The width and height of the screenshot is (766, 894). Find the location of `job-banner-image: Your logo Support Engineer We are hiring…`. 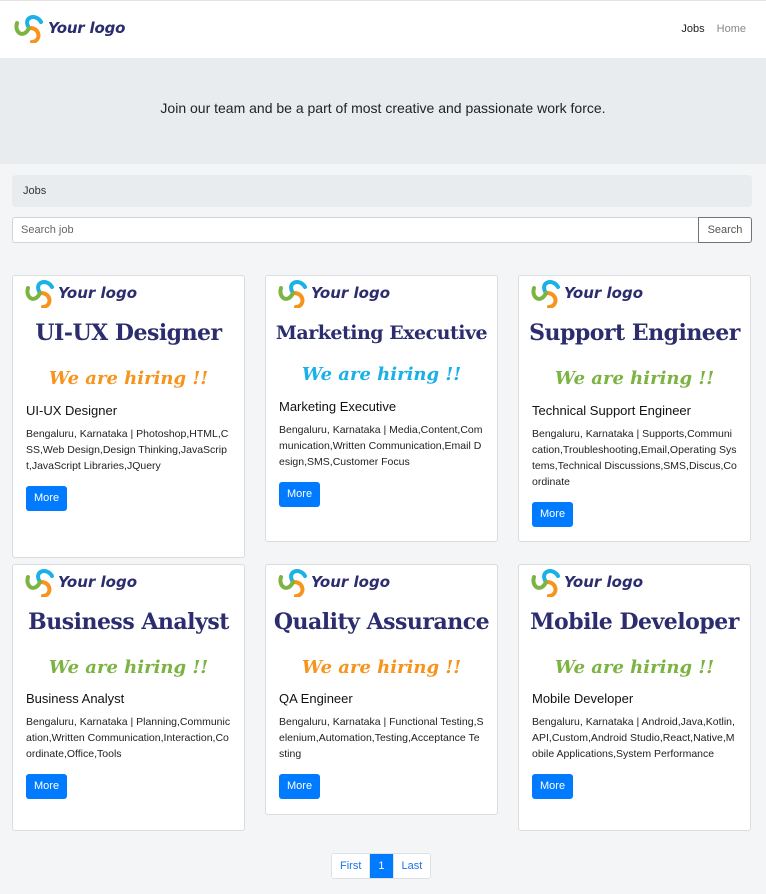

job-banner-image: Your logo Support Engineer We are hiring… is located at coordinates (634, 338).